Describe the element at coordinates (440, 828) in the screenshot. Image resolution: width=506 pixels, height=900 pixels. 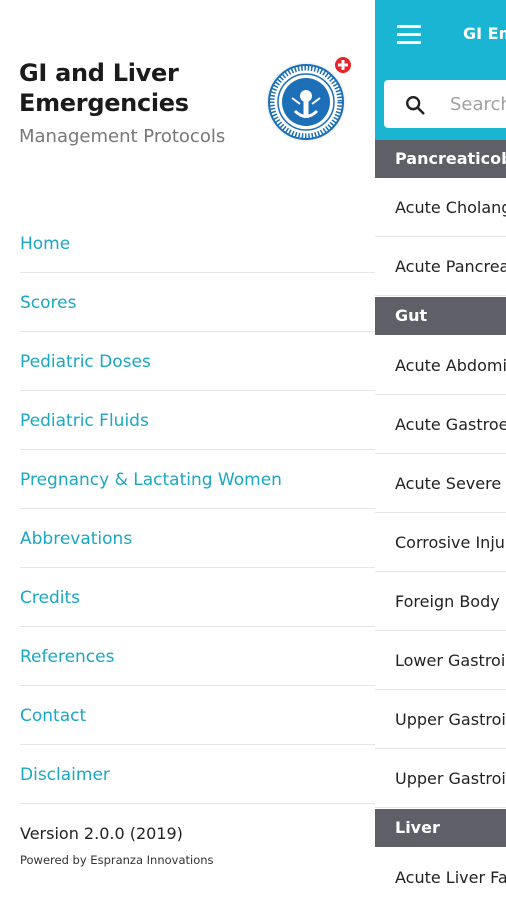
I see `section-header-liver: Liver` at that location.